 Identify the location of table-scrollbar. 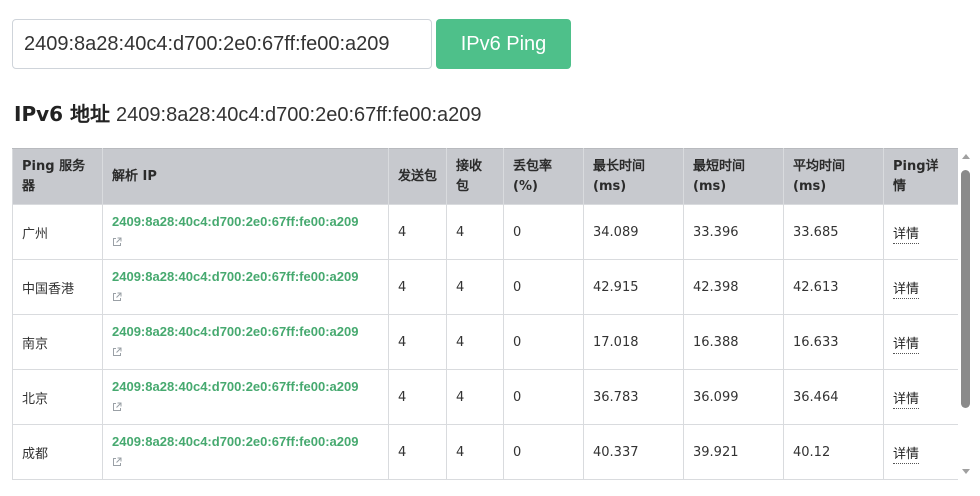
(966, 314).